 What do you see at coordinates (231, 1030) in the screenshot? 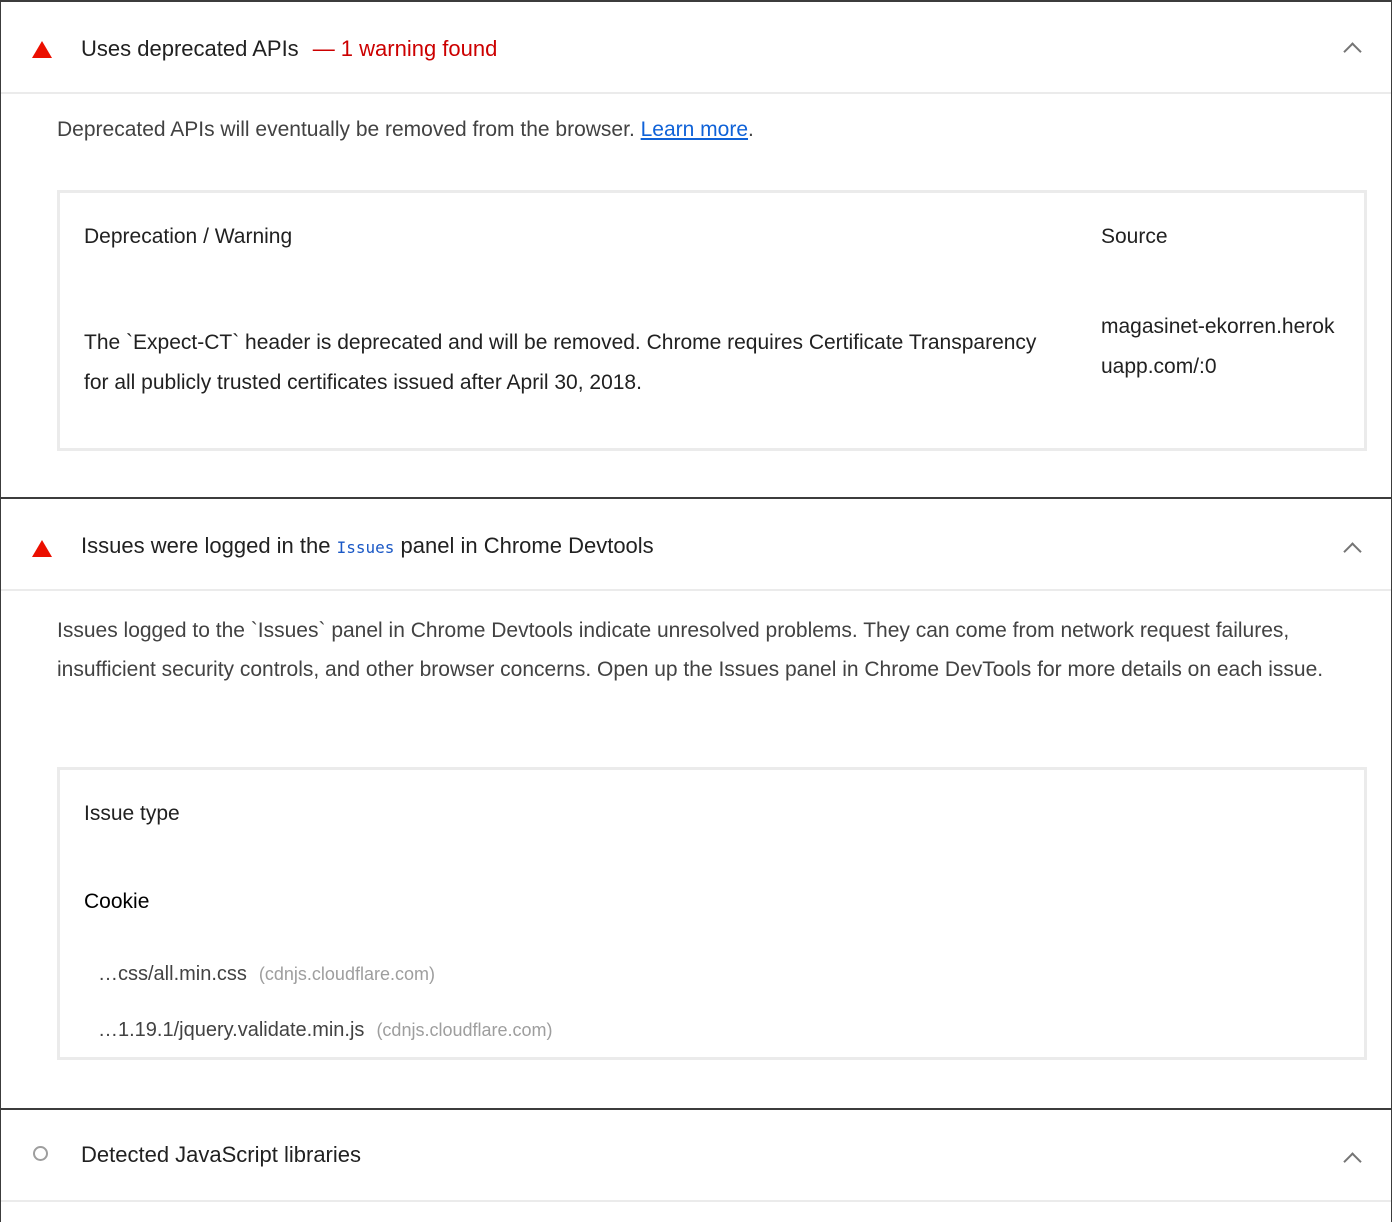
I see `subitem-path: …1.19.1/jquery.validate.min.js` at bounding box center [231, 1030].